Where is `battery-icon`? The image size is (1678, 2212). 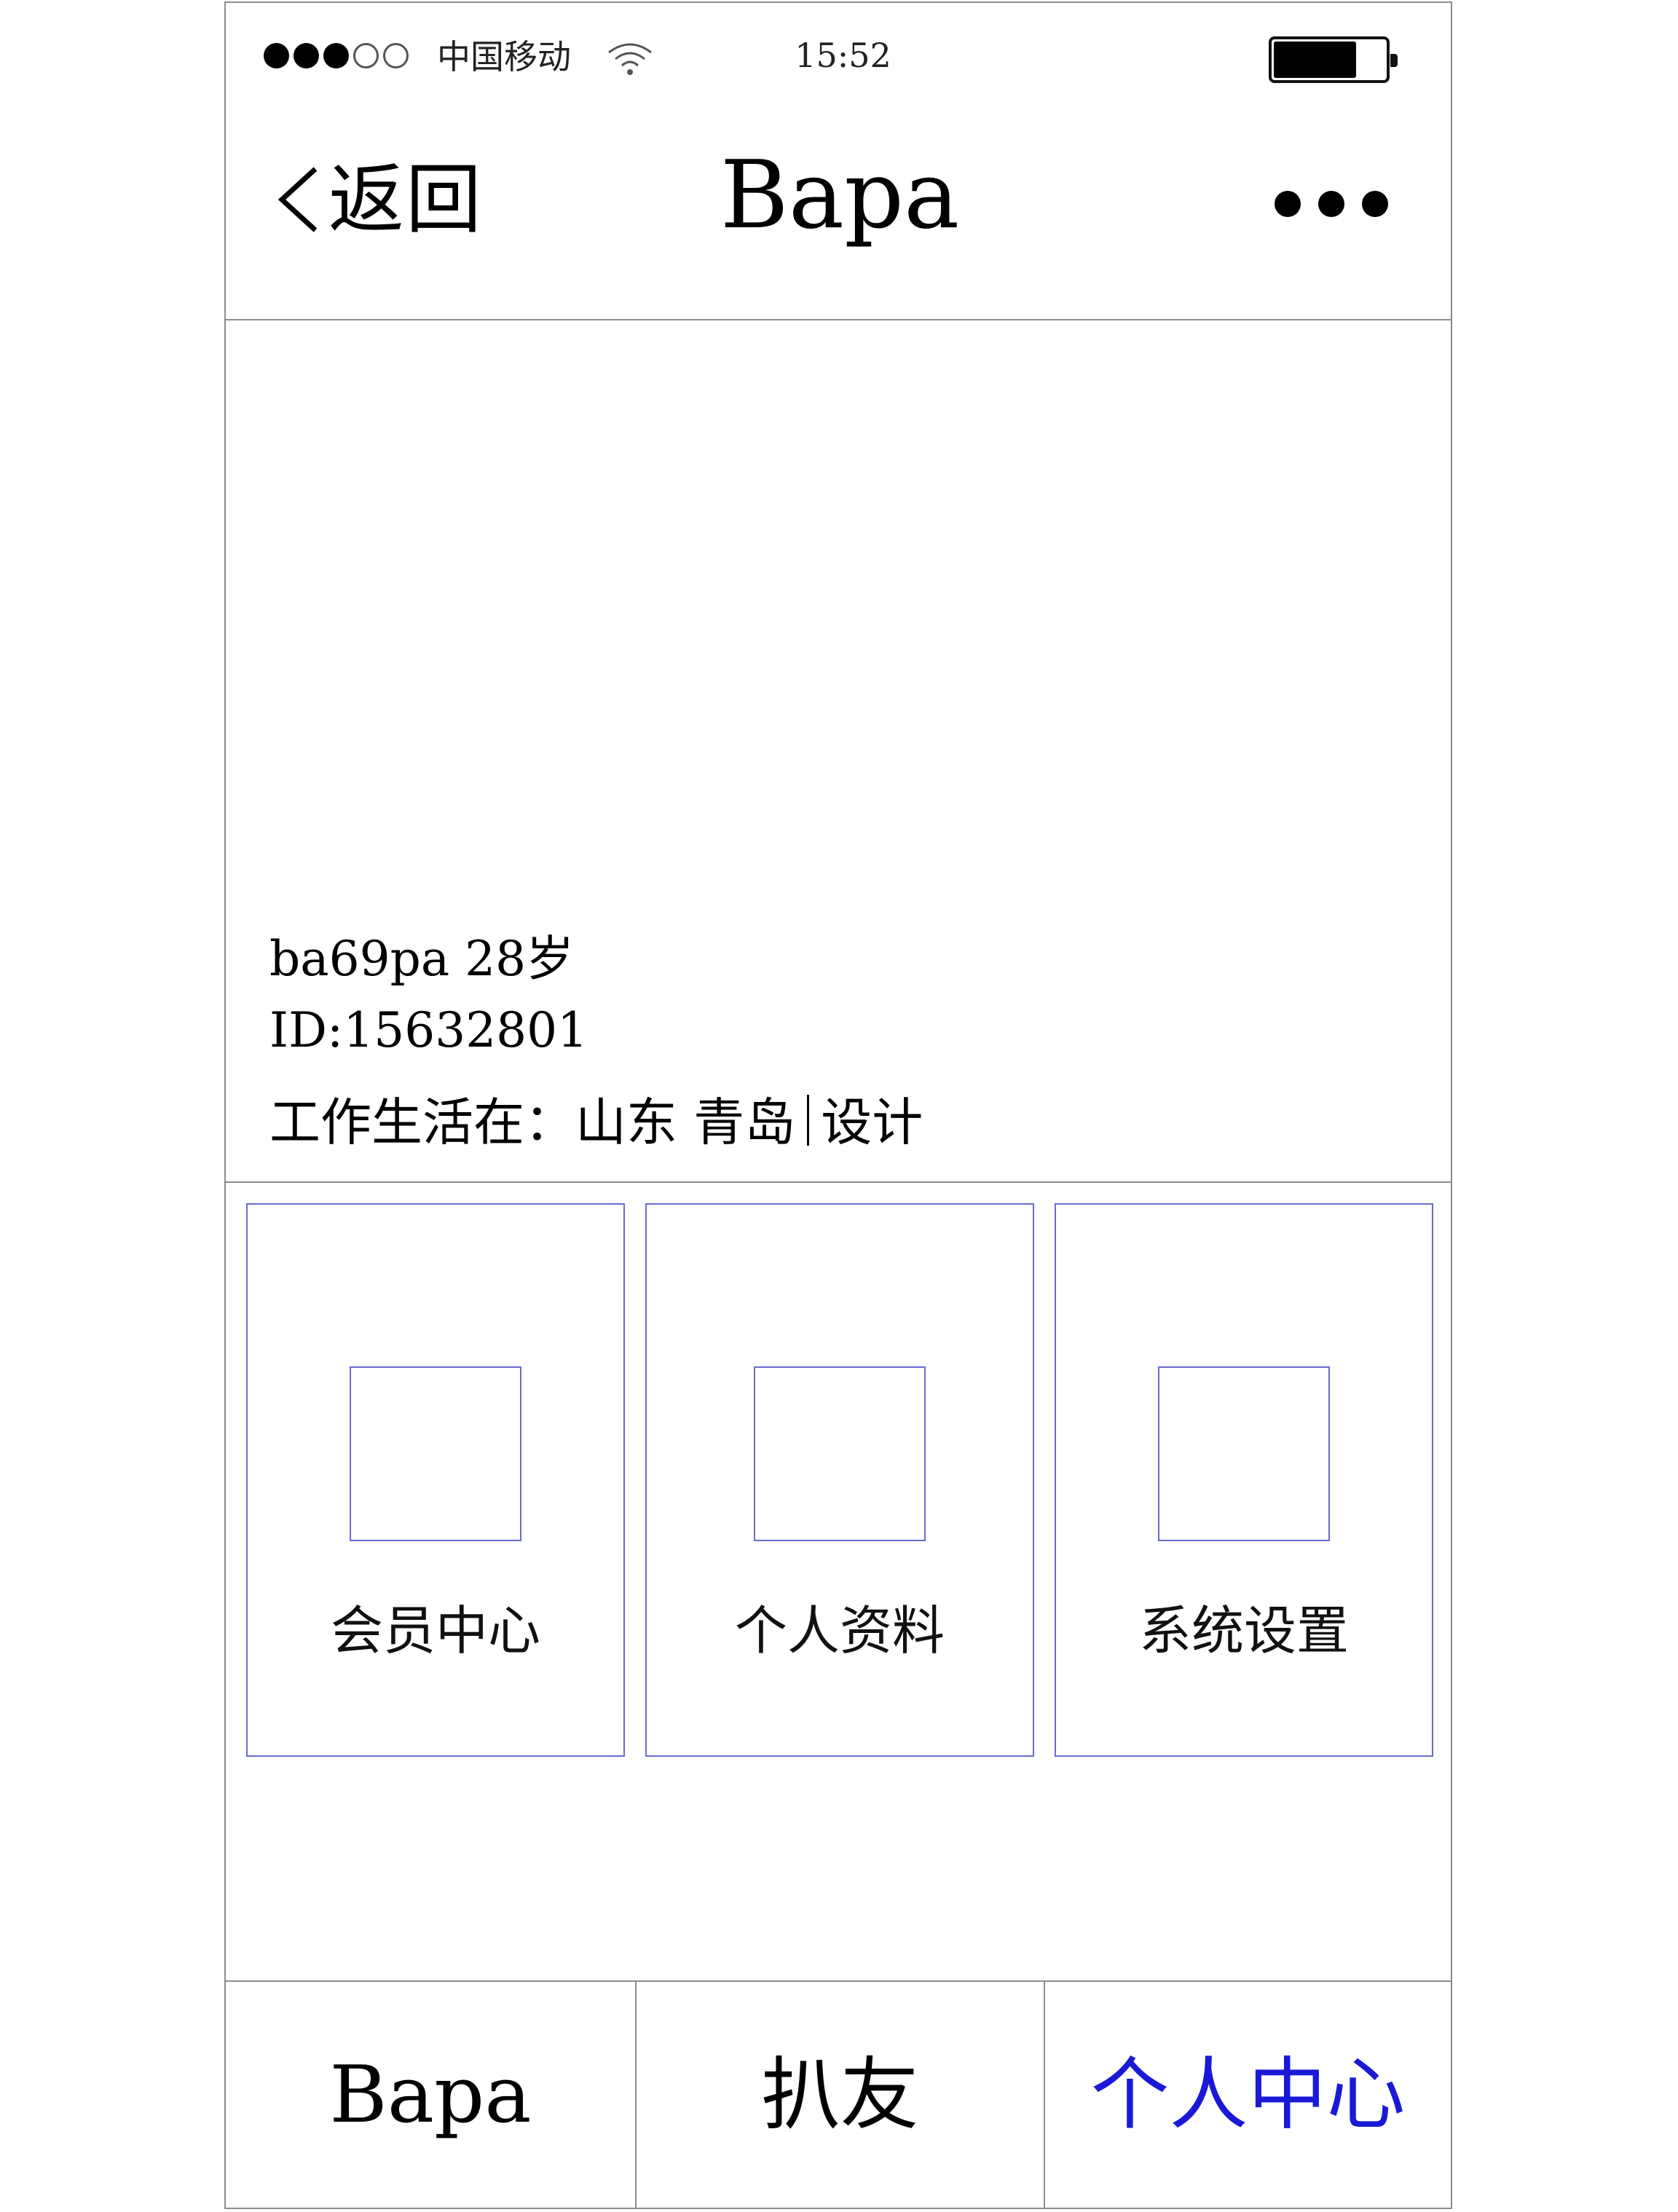 battery-icon is located at coordinates (1330, 59).